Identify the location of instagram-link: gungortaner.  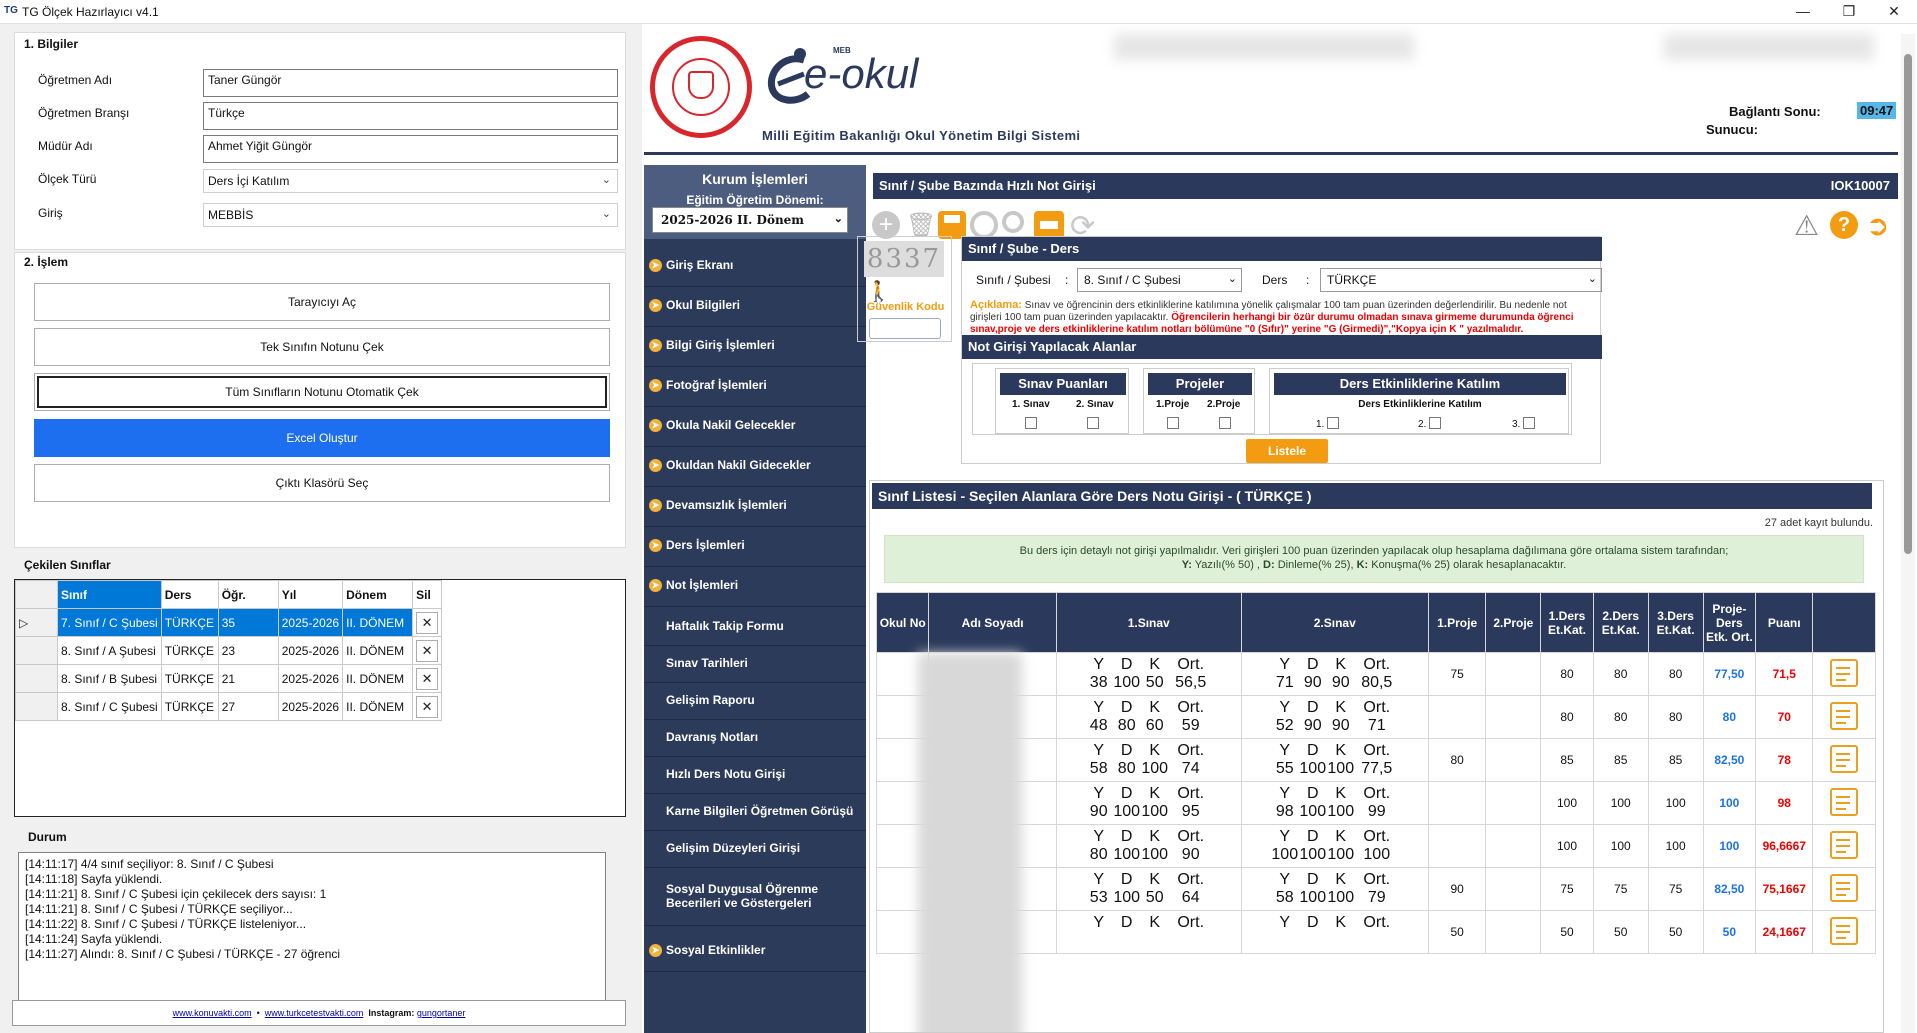
(441, 1013).